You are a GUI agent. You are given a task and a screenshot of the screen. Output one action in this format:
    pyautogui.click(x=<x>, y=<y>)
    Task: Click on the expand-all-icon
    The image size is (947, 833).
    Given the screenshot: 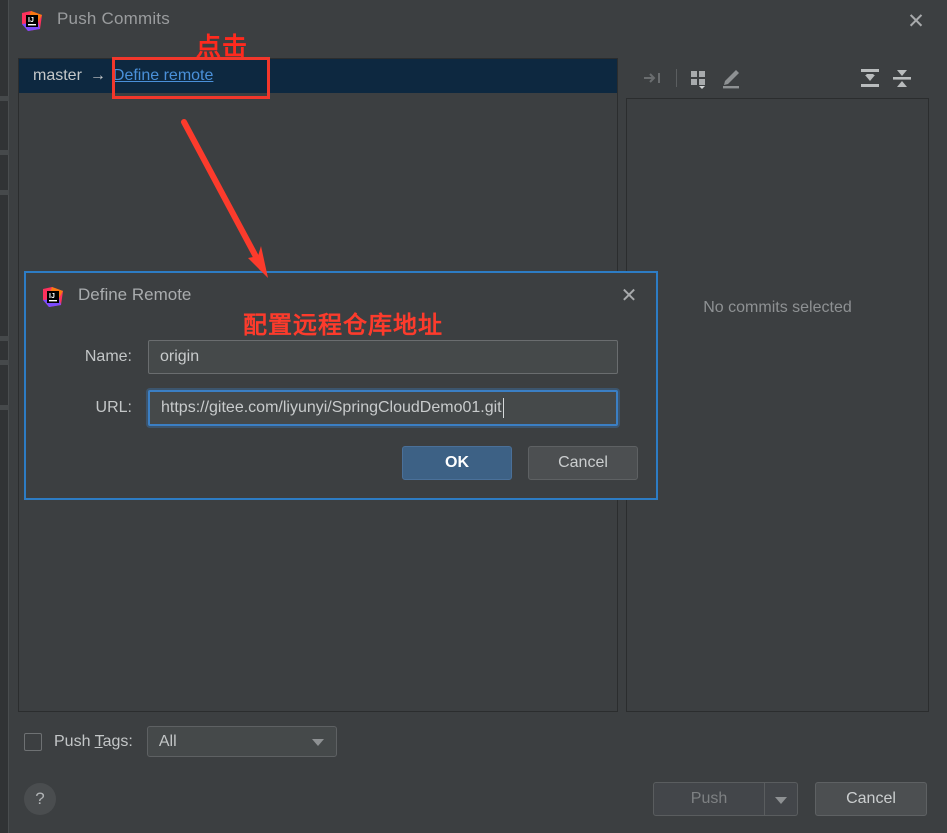 What is the action you would take?
    pyautogui.click(x=870, y=78)
    